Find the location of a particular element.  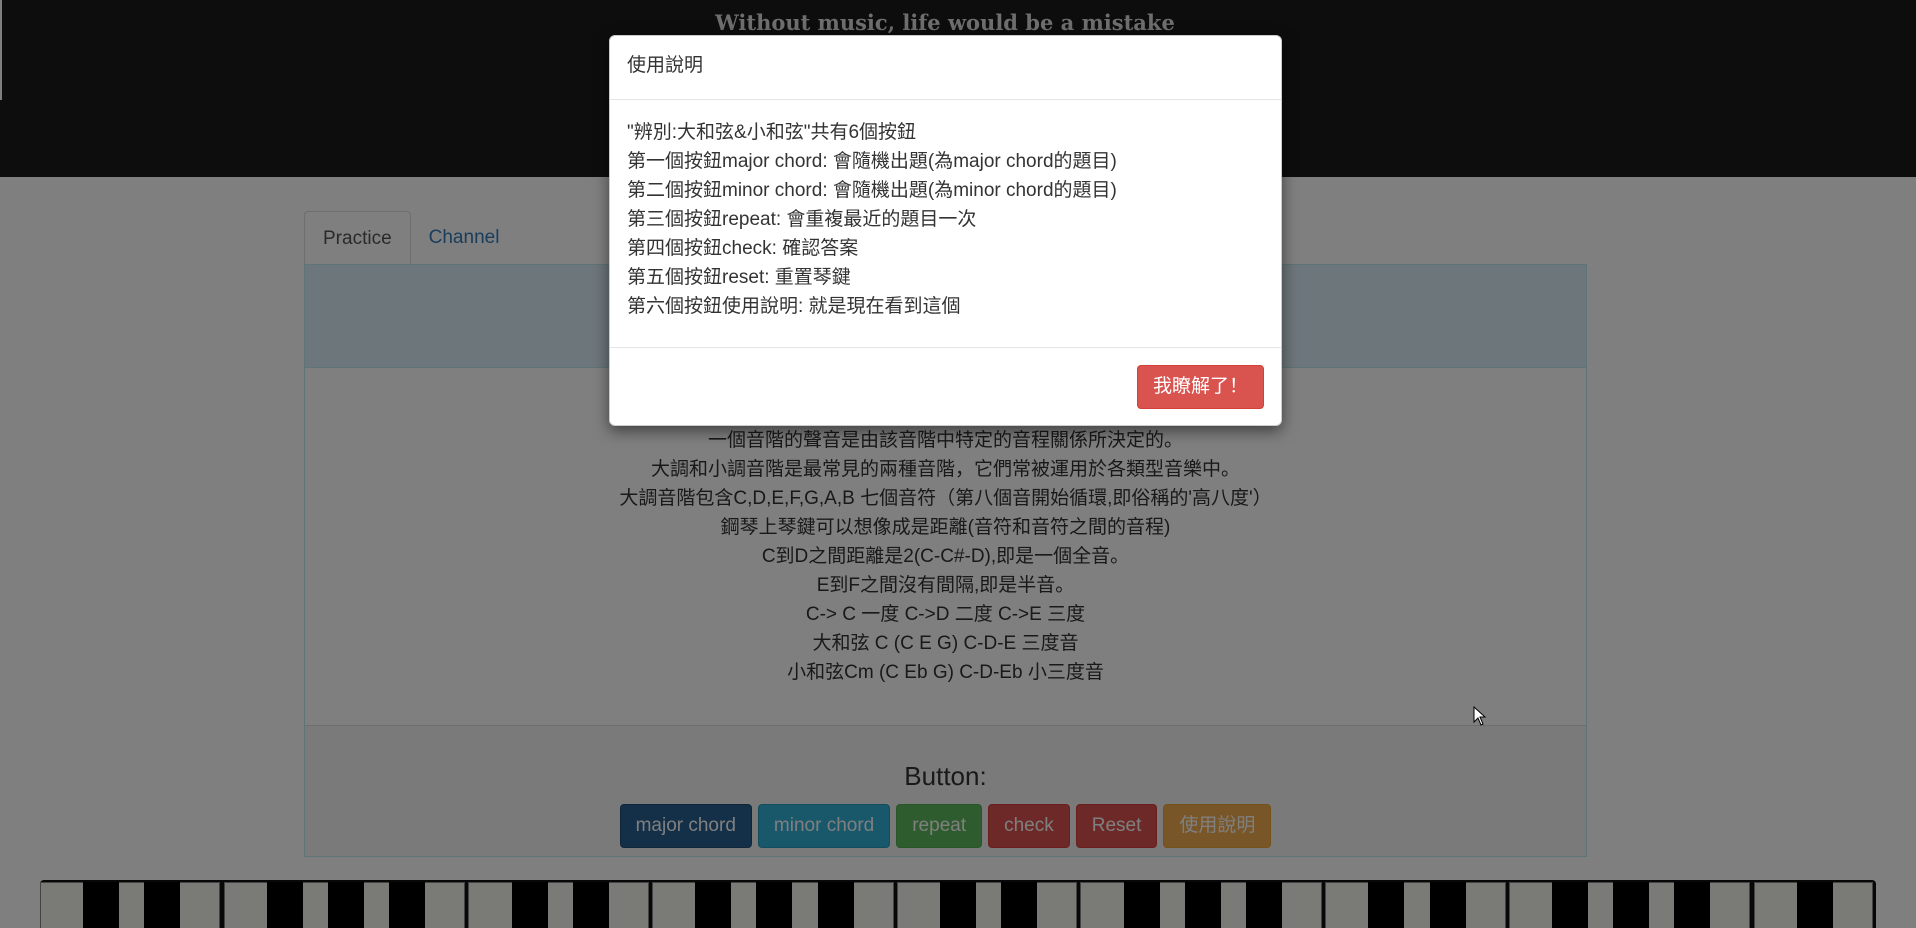

modal-line: 第一個按鈕major chord: 會隨機出題(為major chord的題目) is located at coordinates (872, 161).